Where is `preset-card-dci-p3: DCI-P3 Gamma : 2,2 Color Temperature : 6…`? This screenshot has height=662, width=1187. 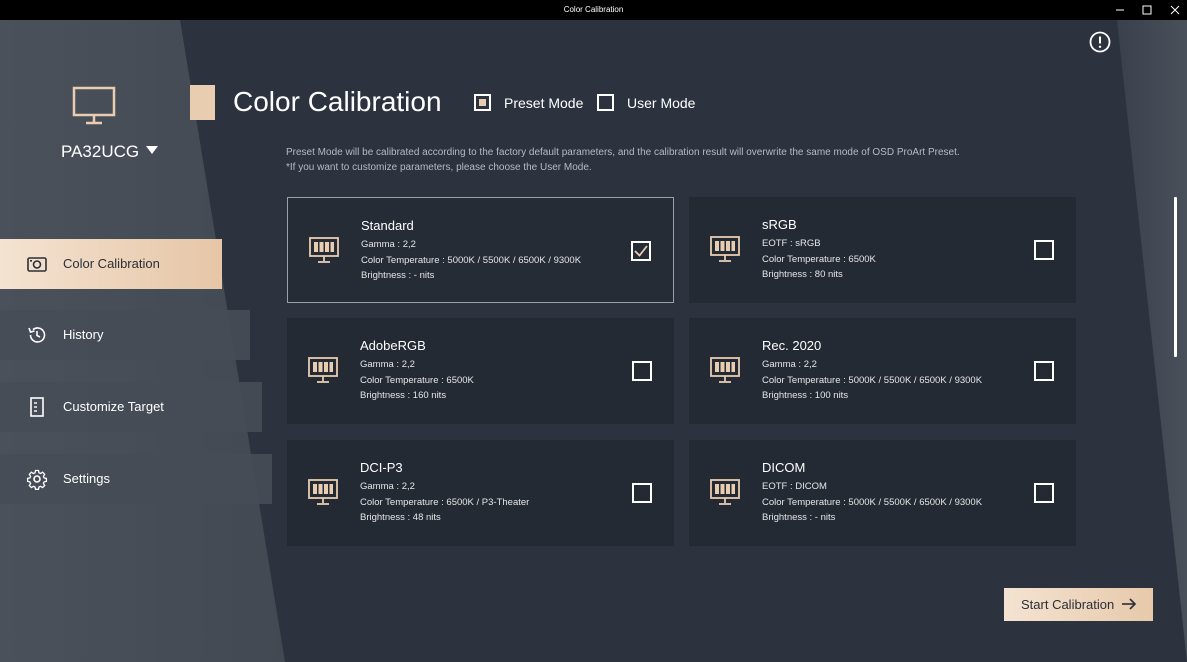 preset-card-dci-p3: DCI-P3 Gamma : 2,2 Color Temperature : 6… is located at coordinates (480, 493).